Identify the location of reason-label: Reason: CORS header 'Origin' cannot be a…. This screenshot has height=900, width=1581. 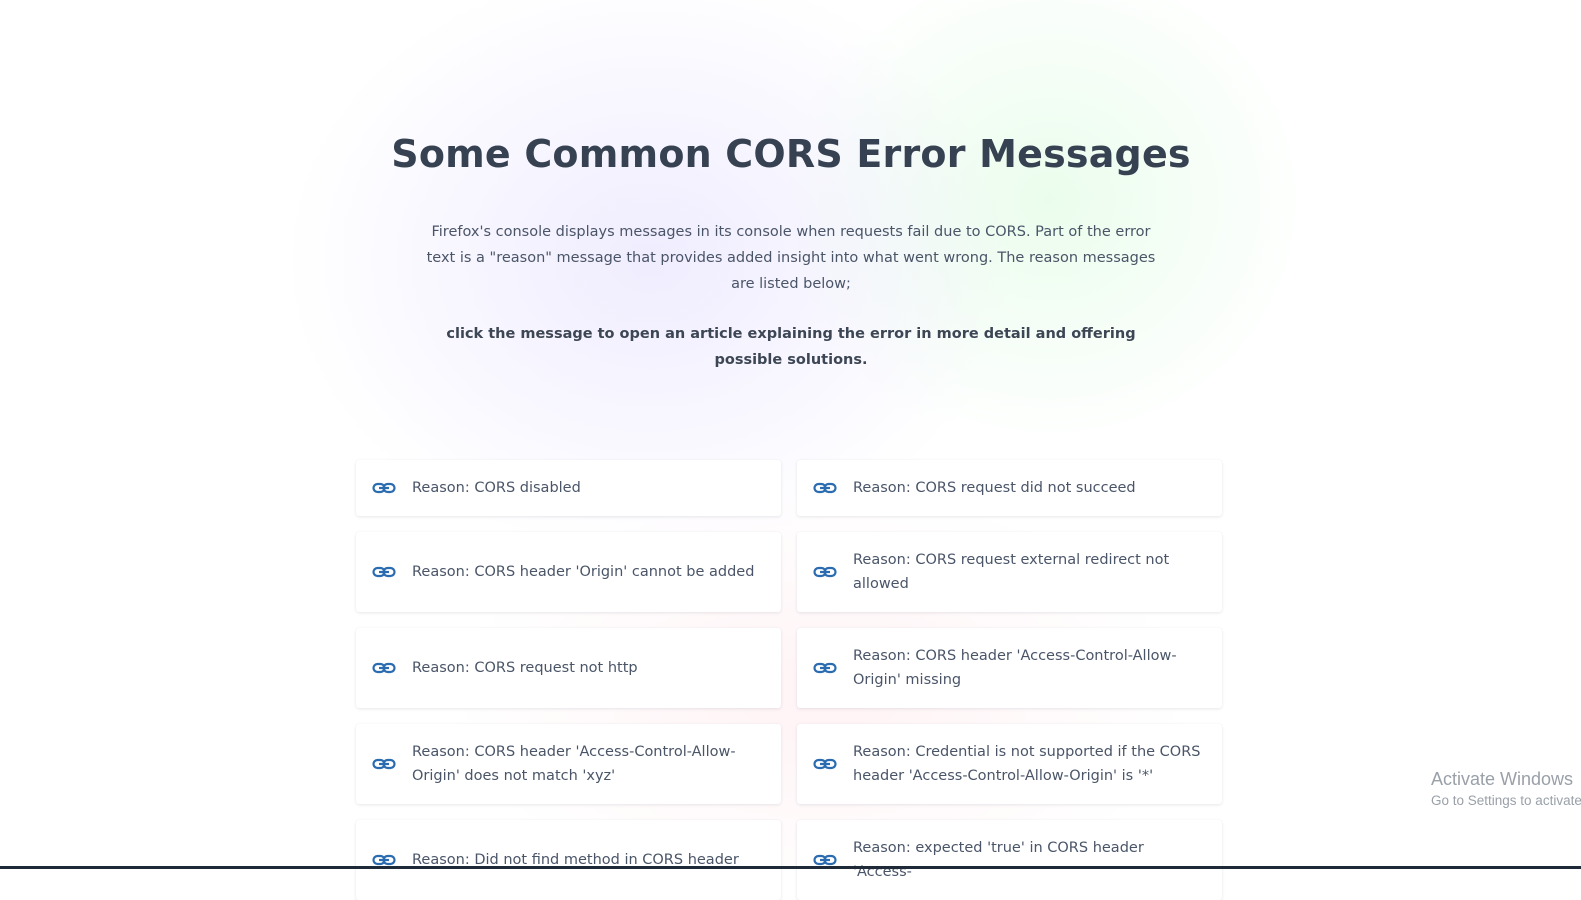
(583, 572).